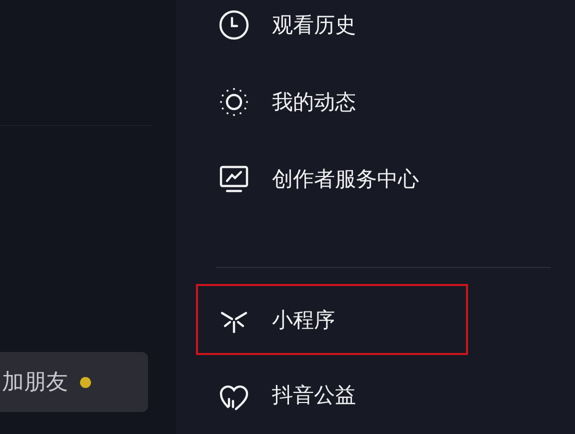 The image size is (575, 434). I want to click on menu-item: 创作者服务中心, so click(332, 179).